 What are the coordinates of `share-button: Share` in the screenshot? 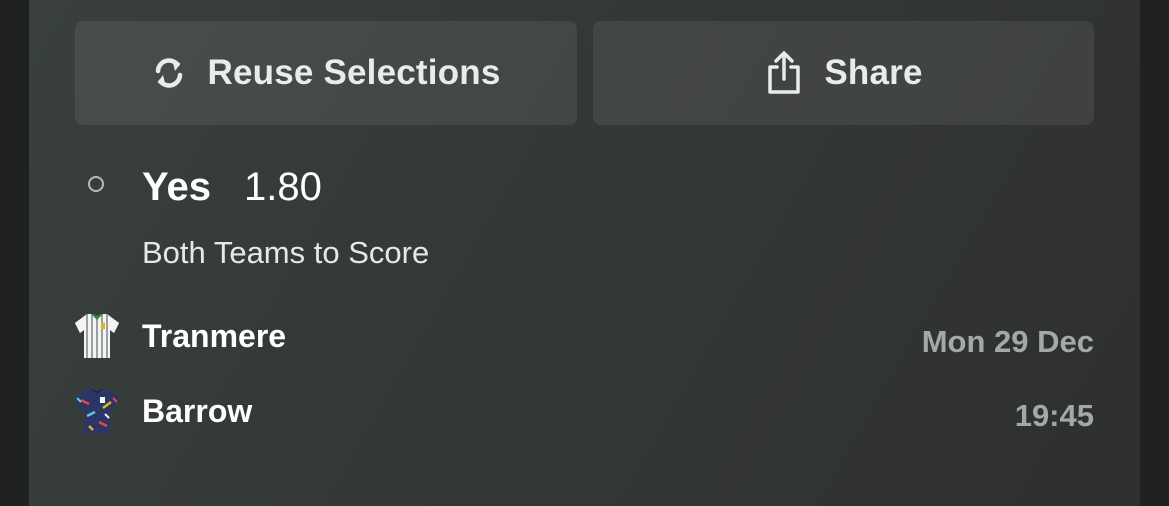 It's located at (843, 73).